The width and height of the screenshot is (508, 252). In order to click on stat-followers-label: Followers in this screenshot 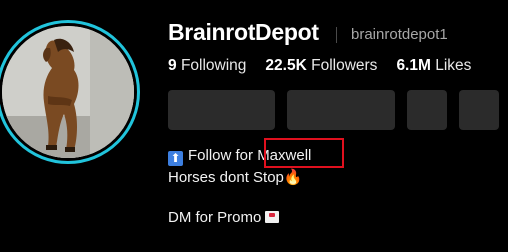, I will do `click(344, 65)`.